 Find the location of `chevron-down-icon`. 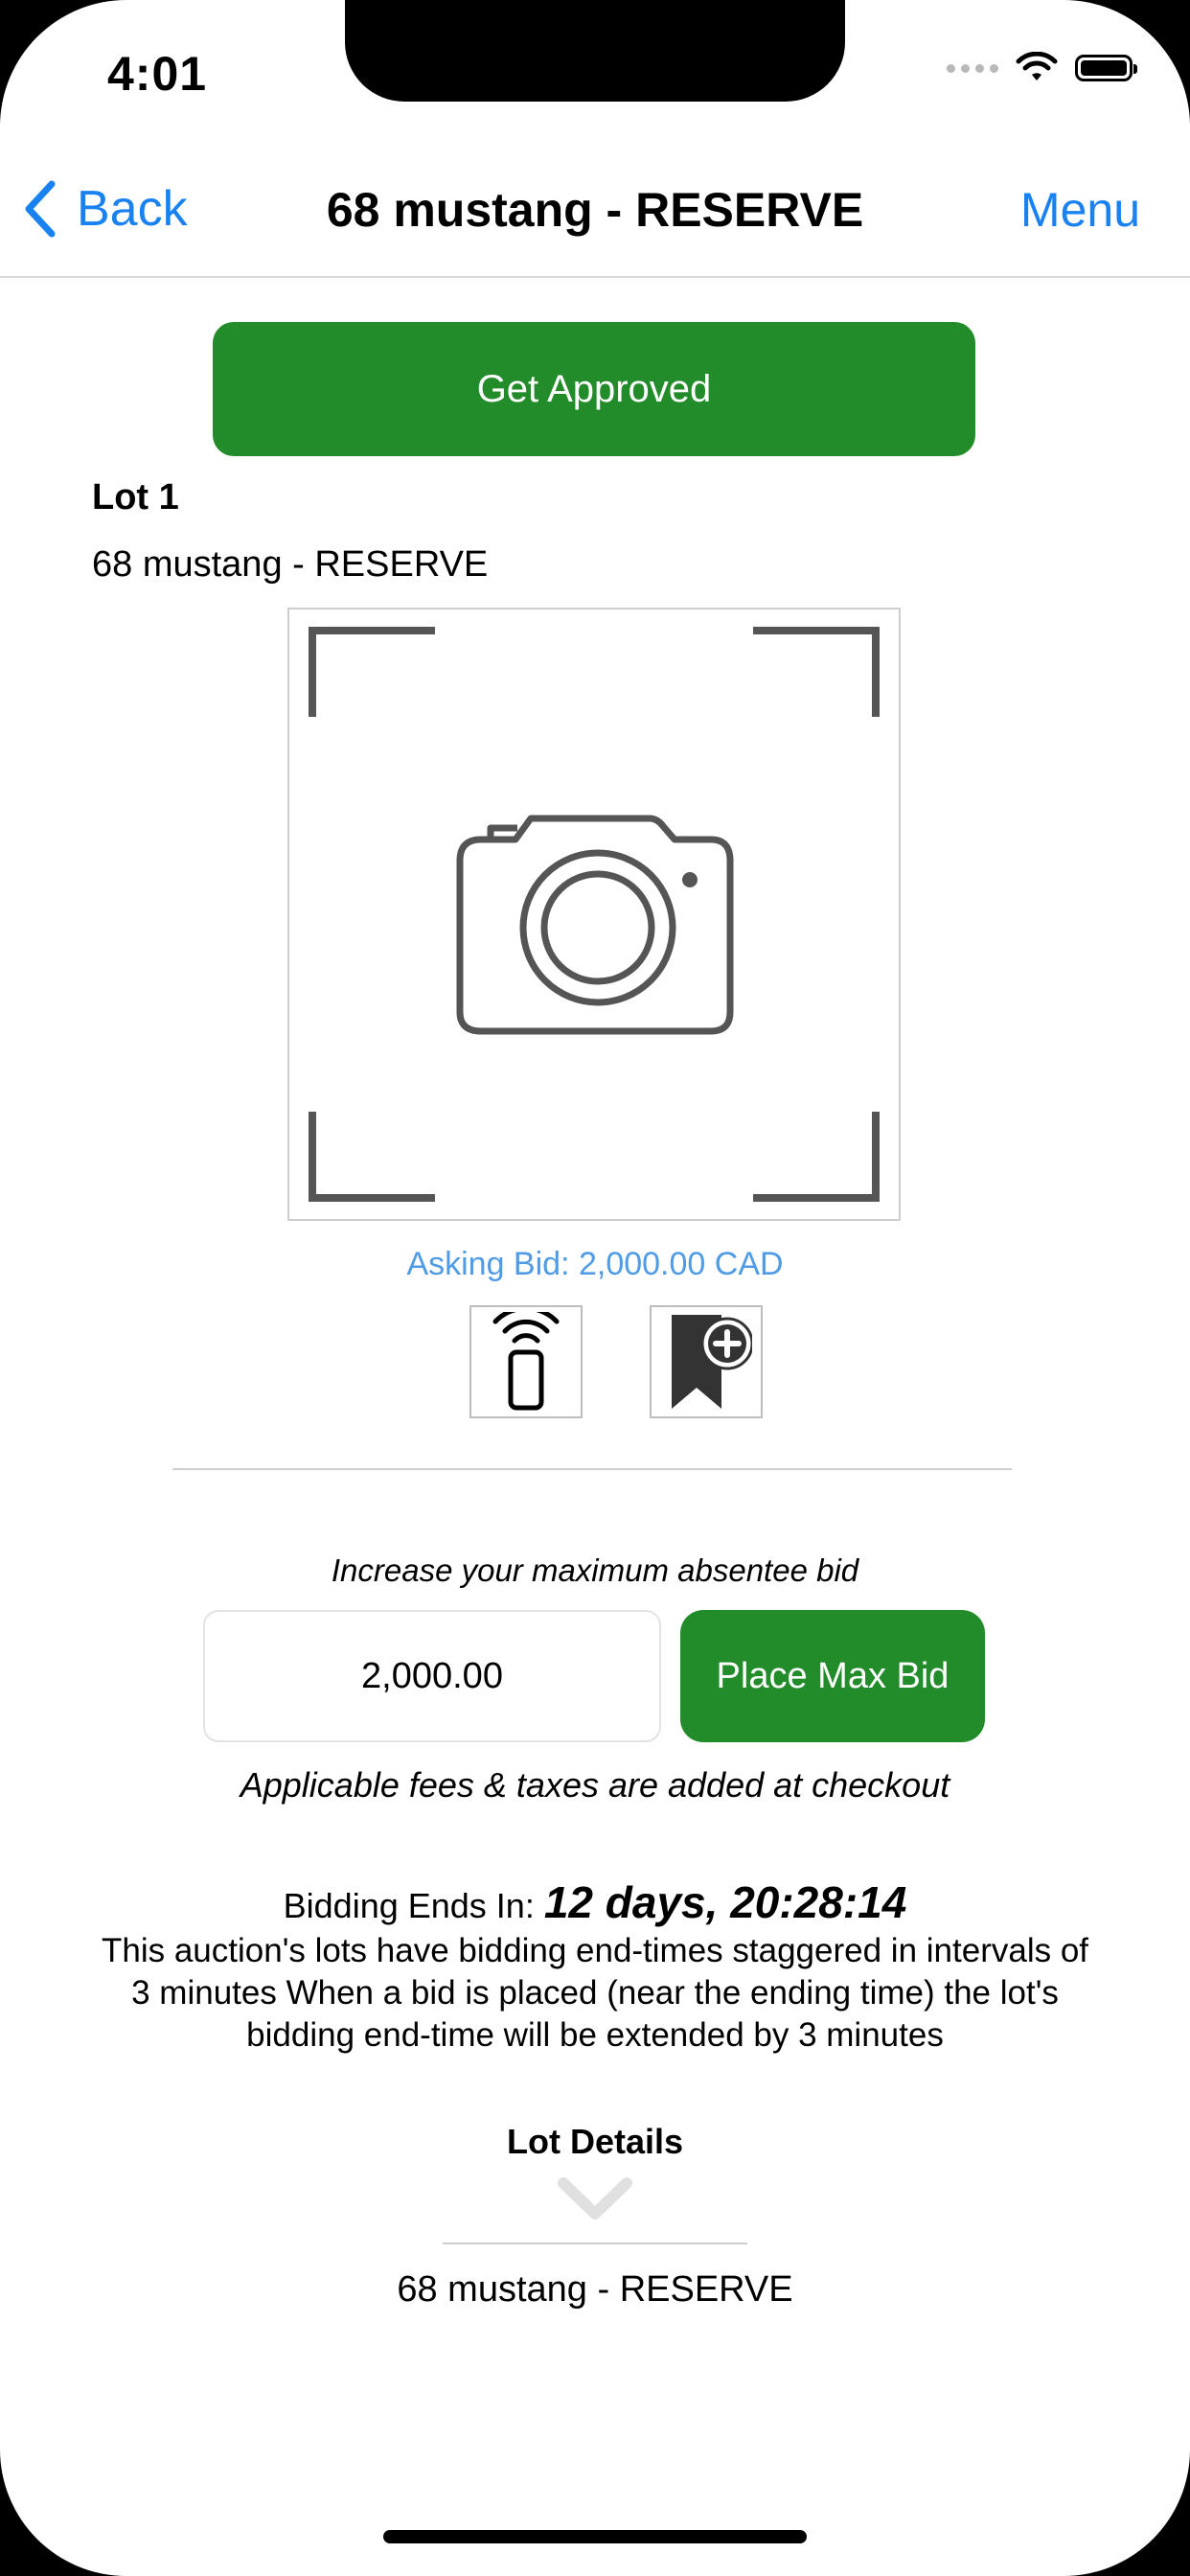

chevron-down-icon is located at coordinates (595, 2198).